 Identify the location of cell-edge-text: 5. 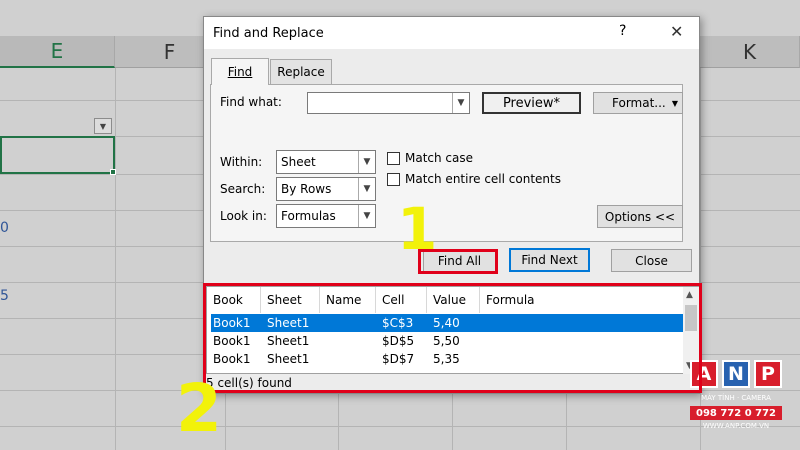
(4, 296).